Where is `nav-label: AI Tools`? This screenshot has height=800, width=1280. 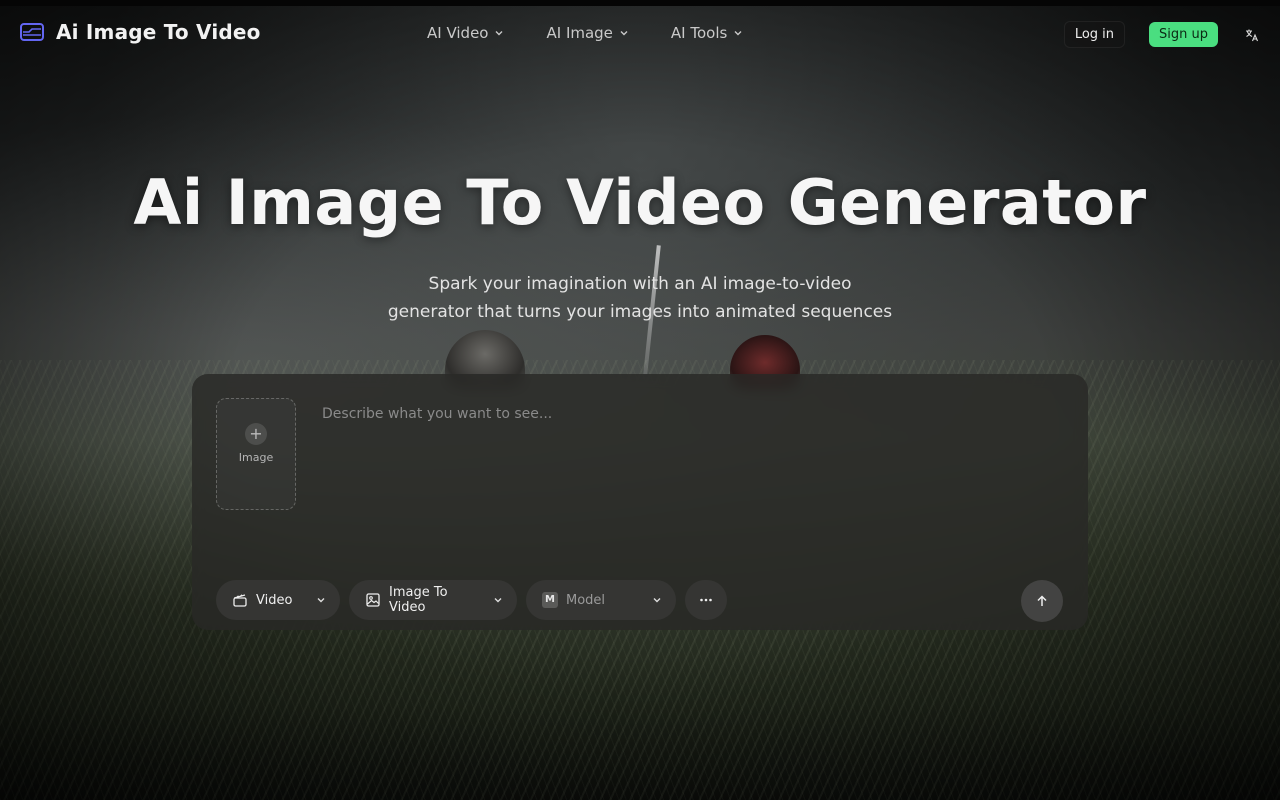 nav-label: AI Tools is located at coordinates (699, 33).